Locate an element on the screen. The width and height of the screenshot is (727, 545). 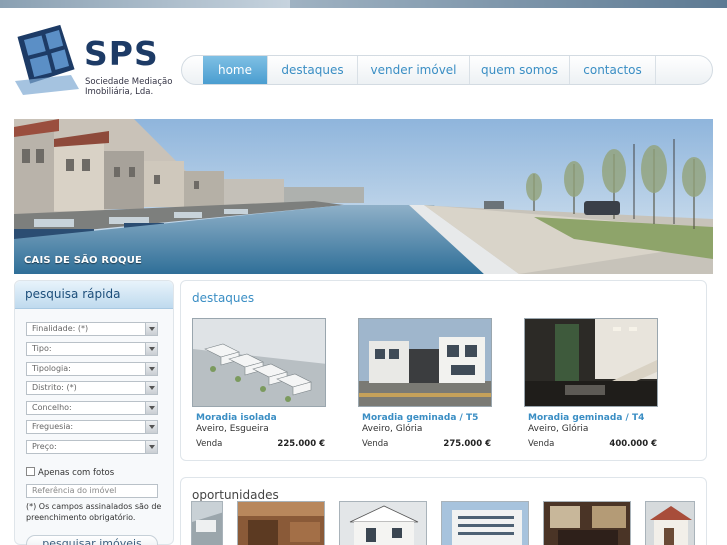
logo-subtitle-line-1: Sociedade Mediação is located at coordinates (129, 82).